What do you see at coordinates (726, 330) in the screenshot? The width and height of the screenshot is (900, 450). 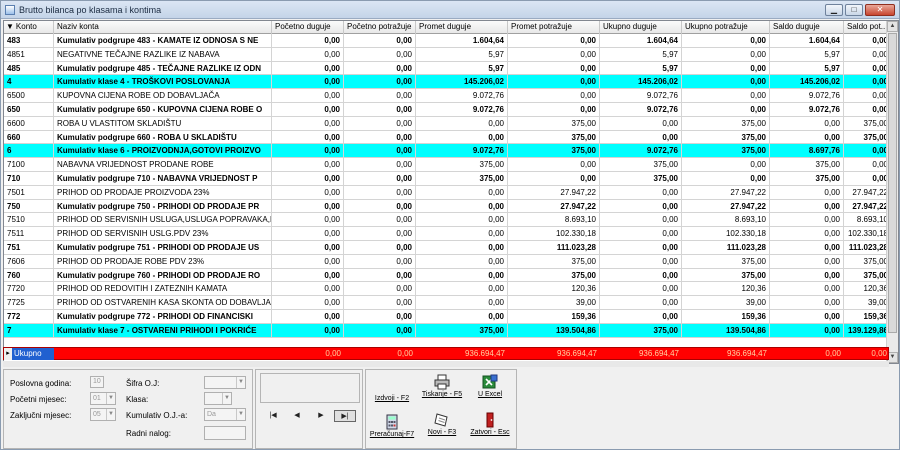 I see `cell-ukupno-potrazuje: 139.504,86` at bounding box center [726, 330].